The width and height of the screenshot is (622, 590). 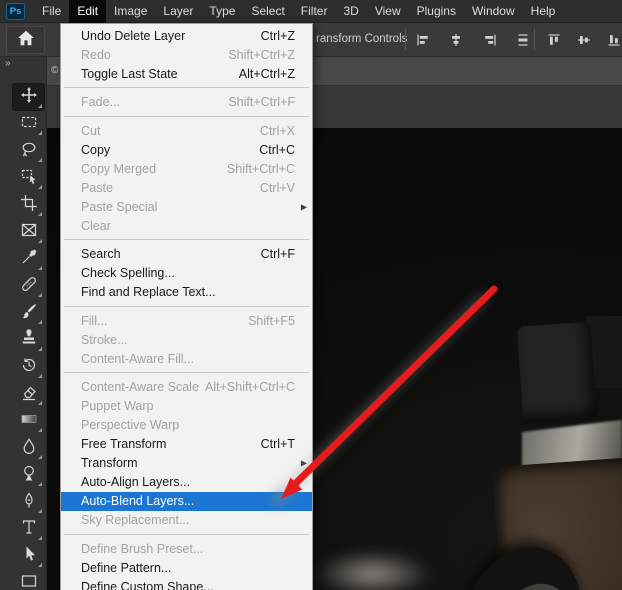 What do you see at coordinates (405, 39) in the screenshot?
I see `options-separator` at bounding box center [405, 39].